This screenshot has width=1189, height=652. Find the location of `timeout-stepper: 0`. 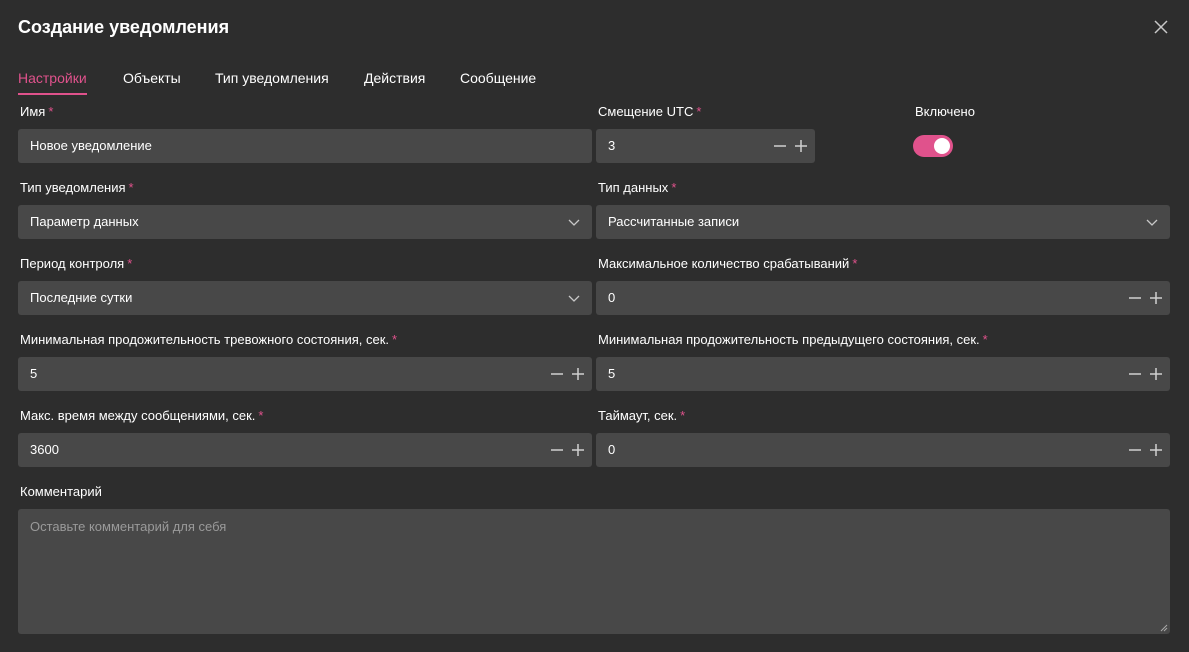

timeout-stepper: 0 is located at coordinates (883, 450).